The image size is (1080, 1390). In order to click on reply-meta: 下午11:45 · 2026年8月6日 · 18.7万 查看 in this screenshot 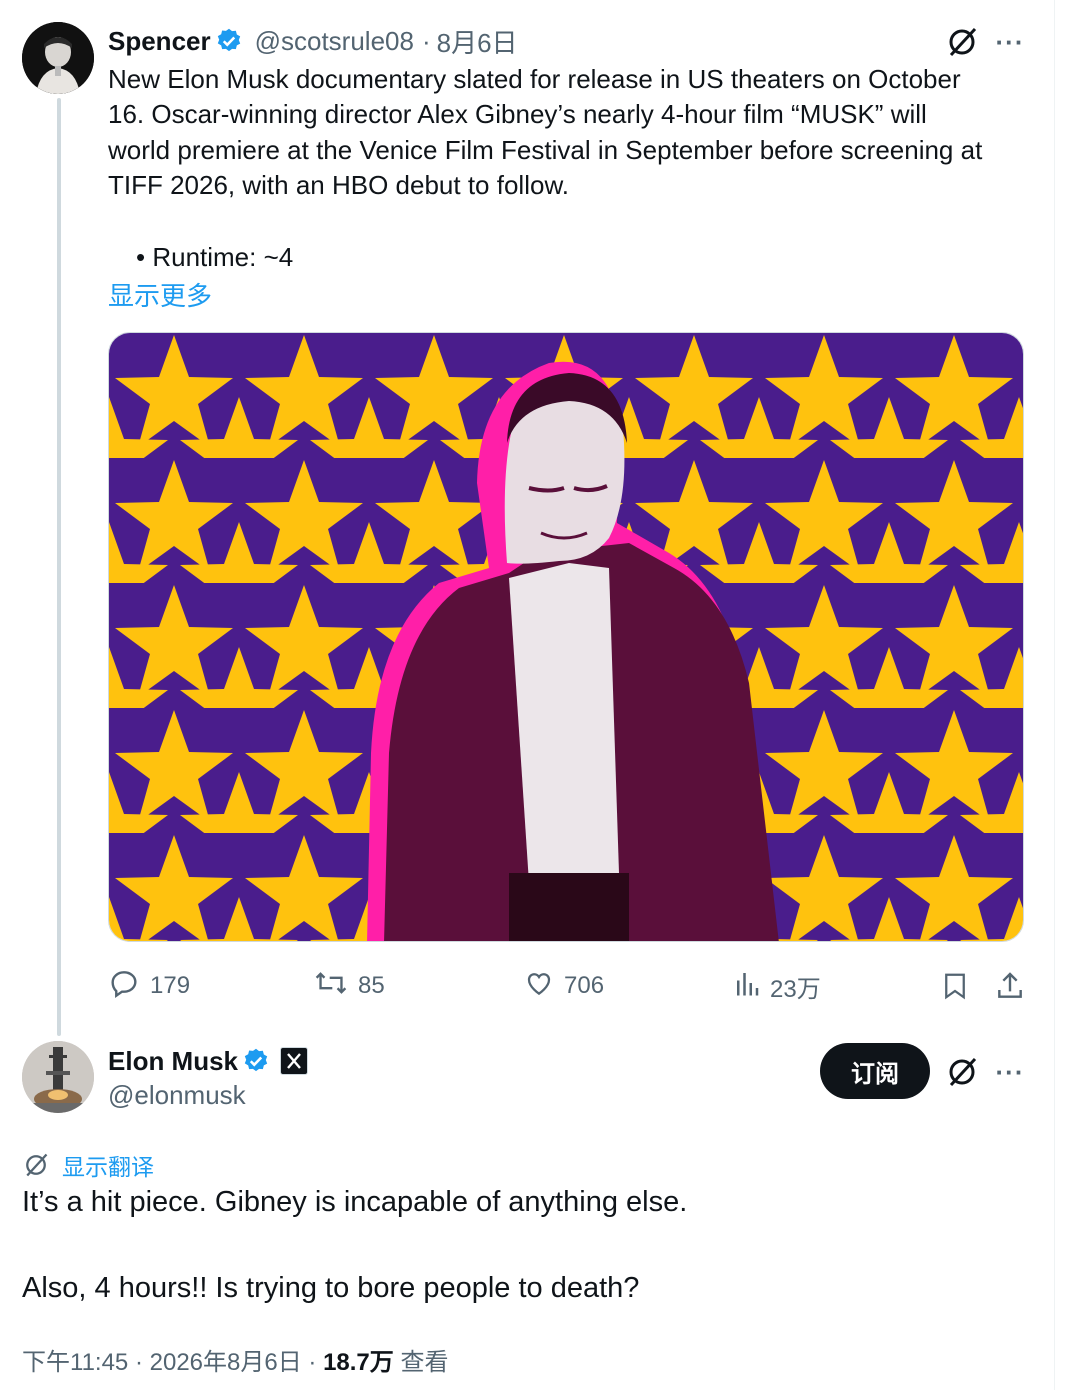, I will do `click(235, 1359)`.